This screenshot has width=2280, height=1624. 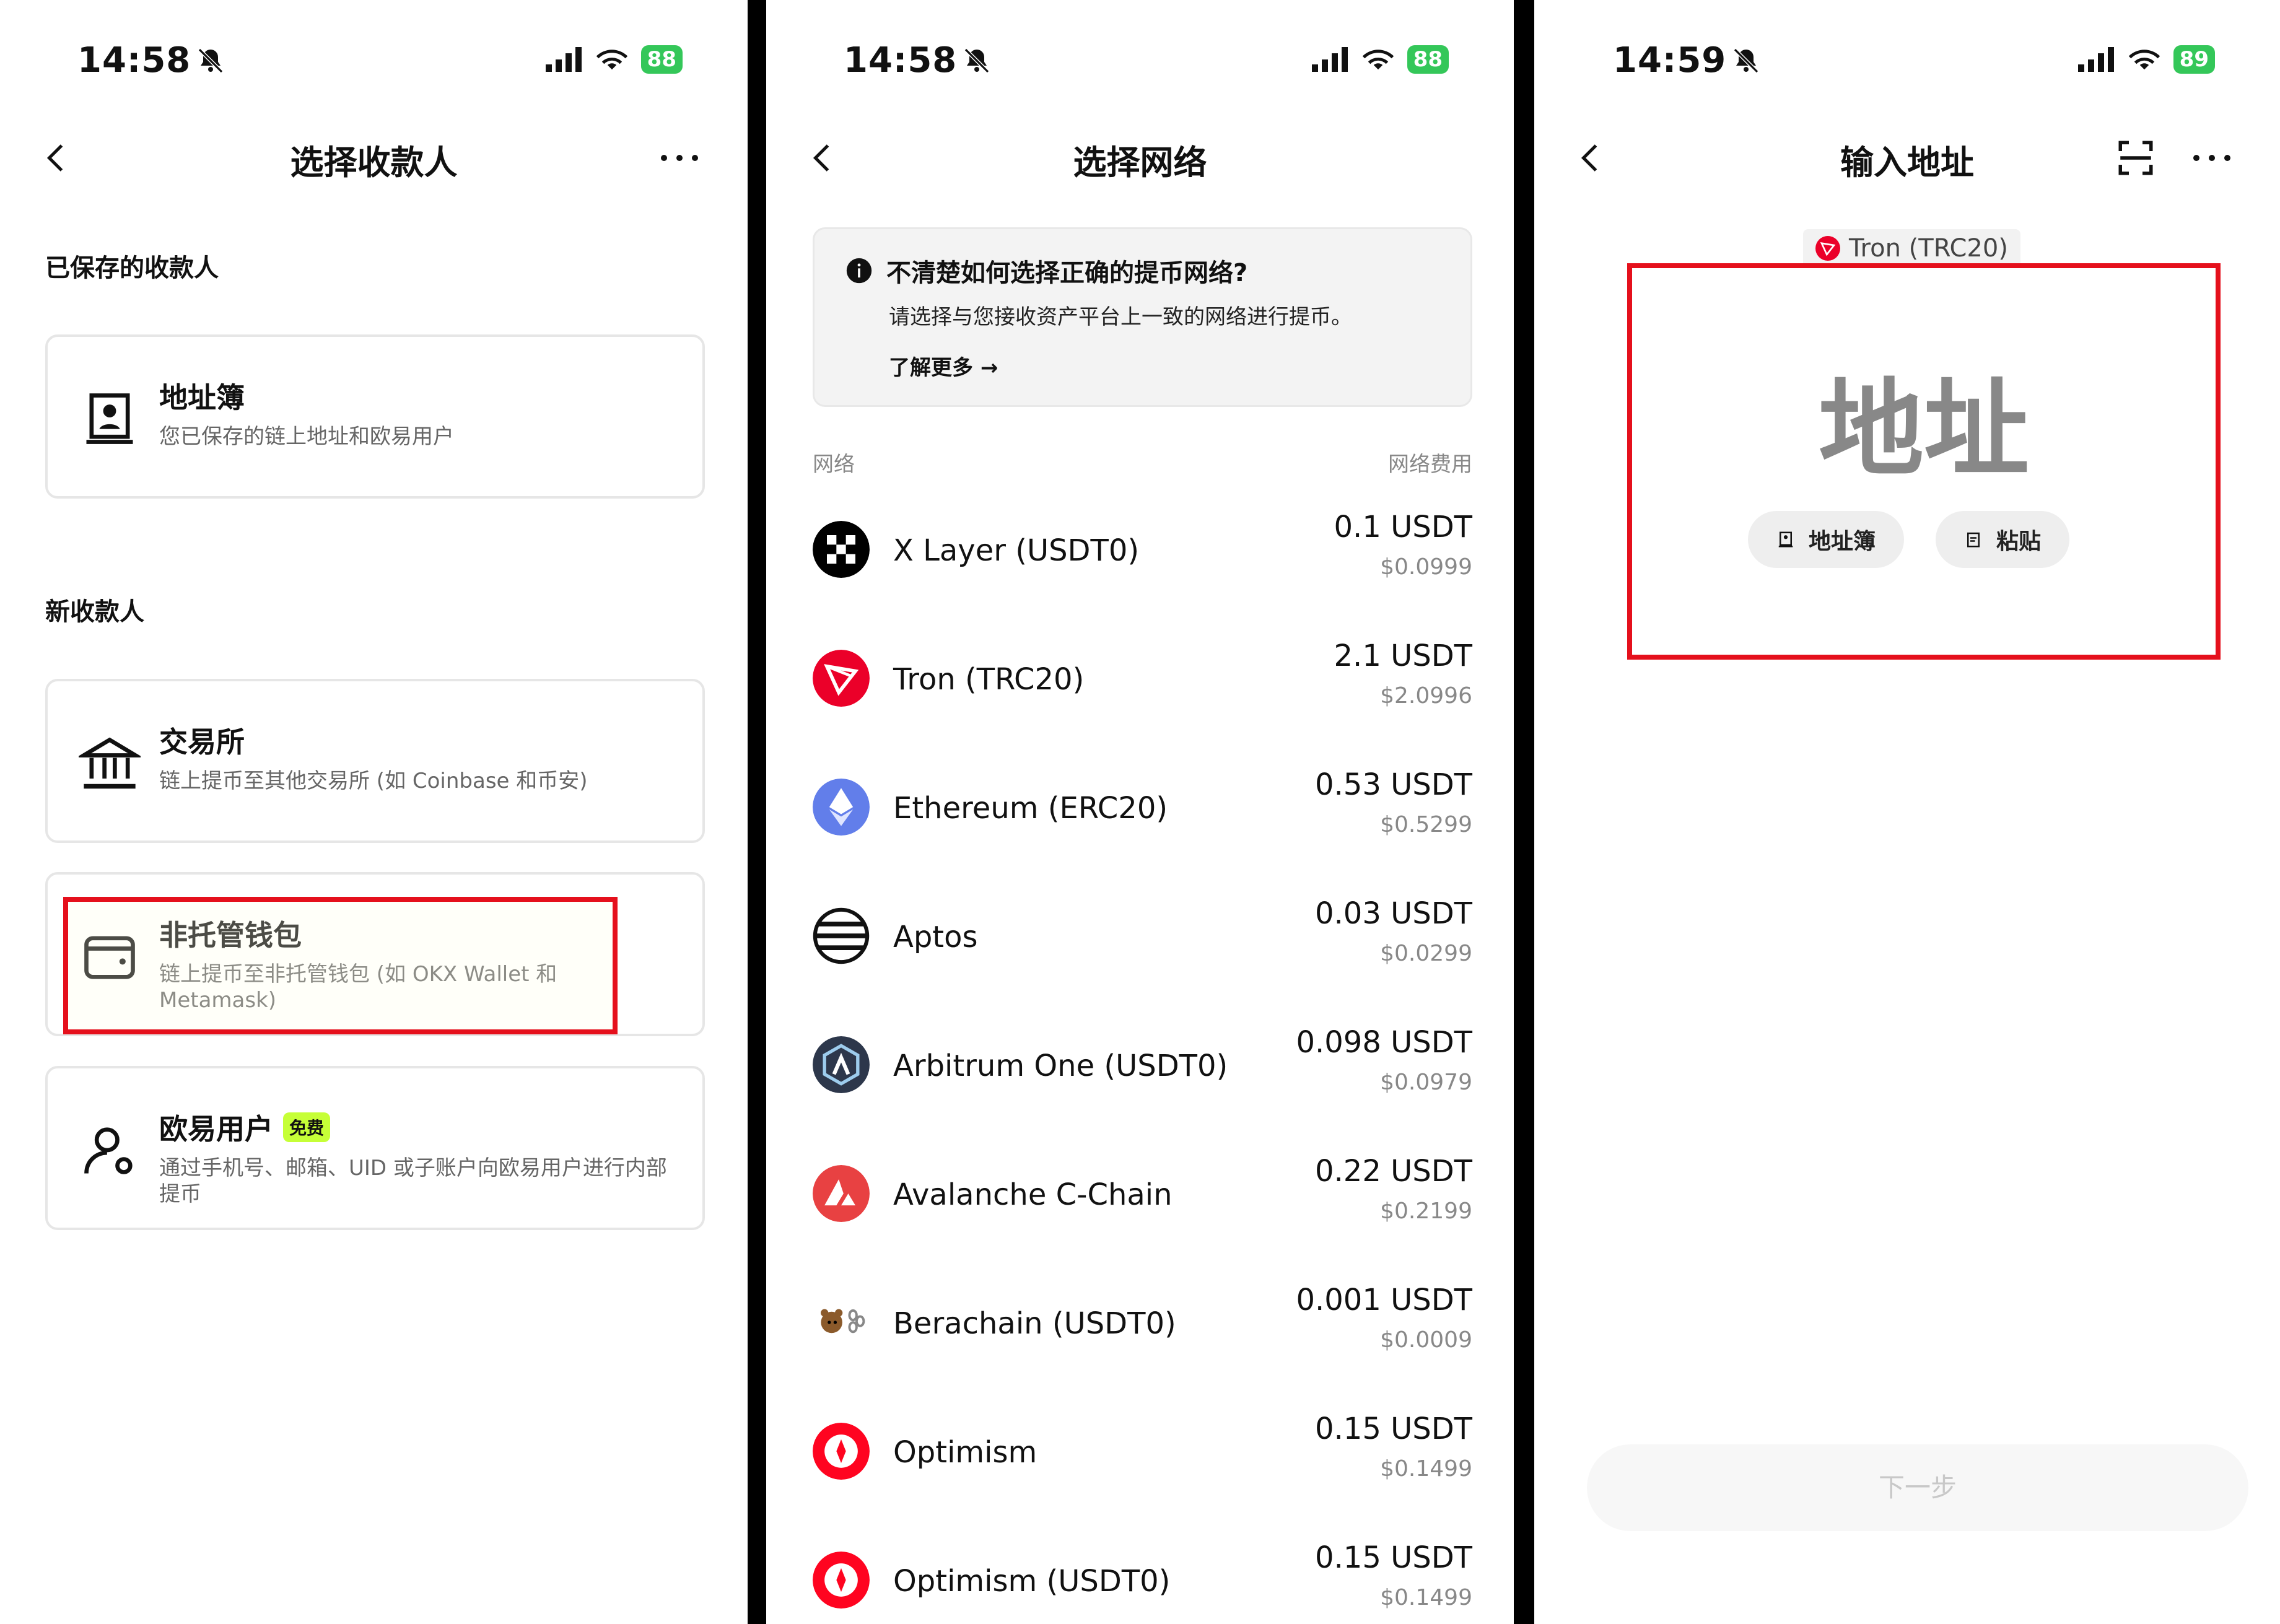 I want to click on next-step-button: 下一步, so click(x=1917, y=1487).